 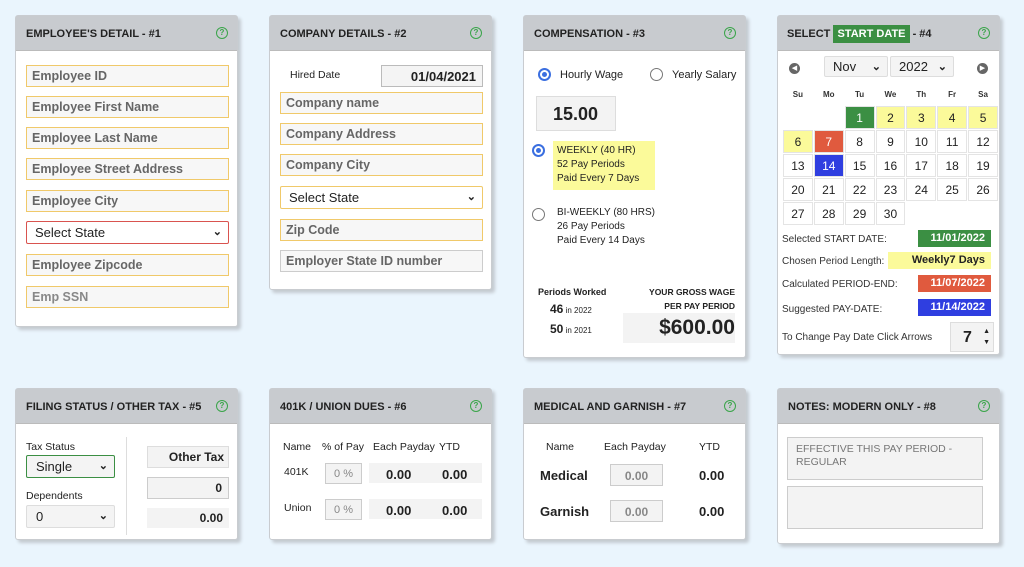 What do you see at coordinates (986, 337) in the screenshot?
I see `stepper-arrows-icon: ▲ ▼` at bounding box center [986, 337].